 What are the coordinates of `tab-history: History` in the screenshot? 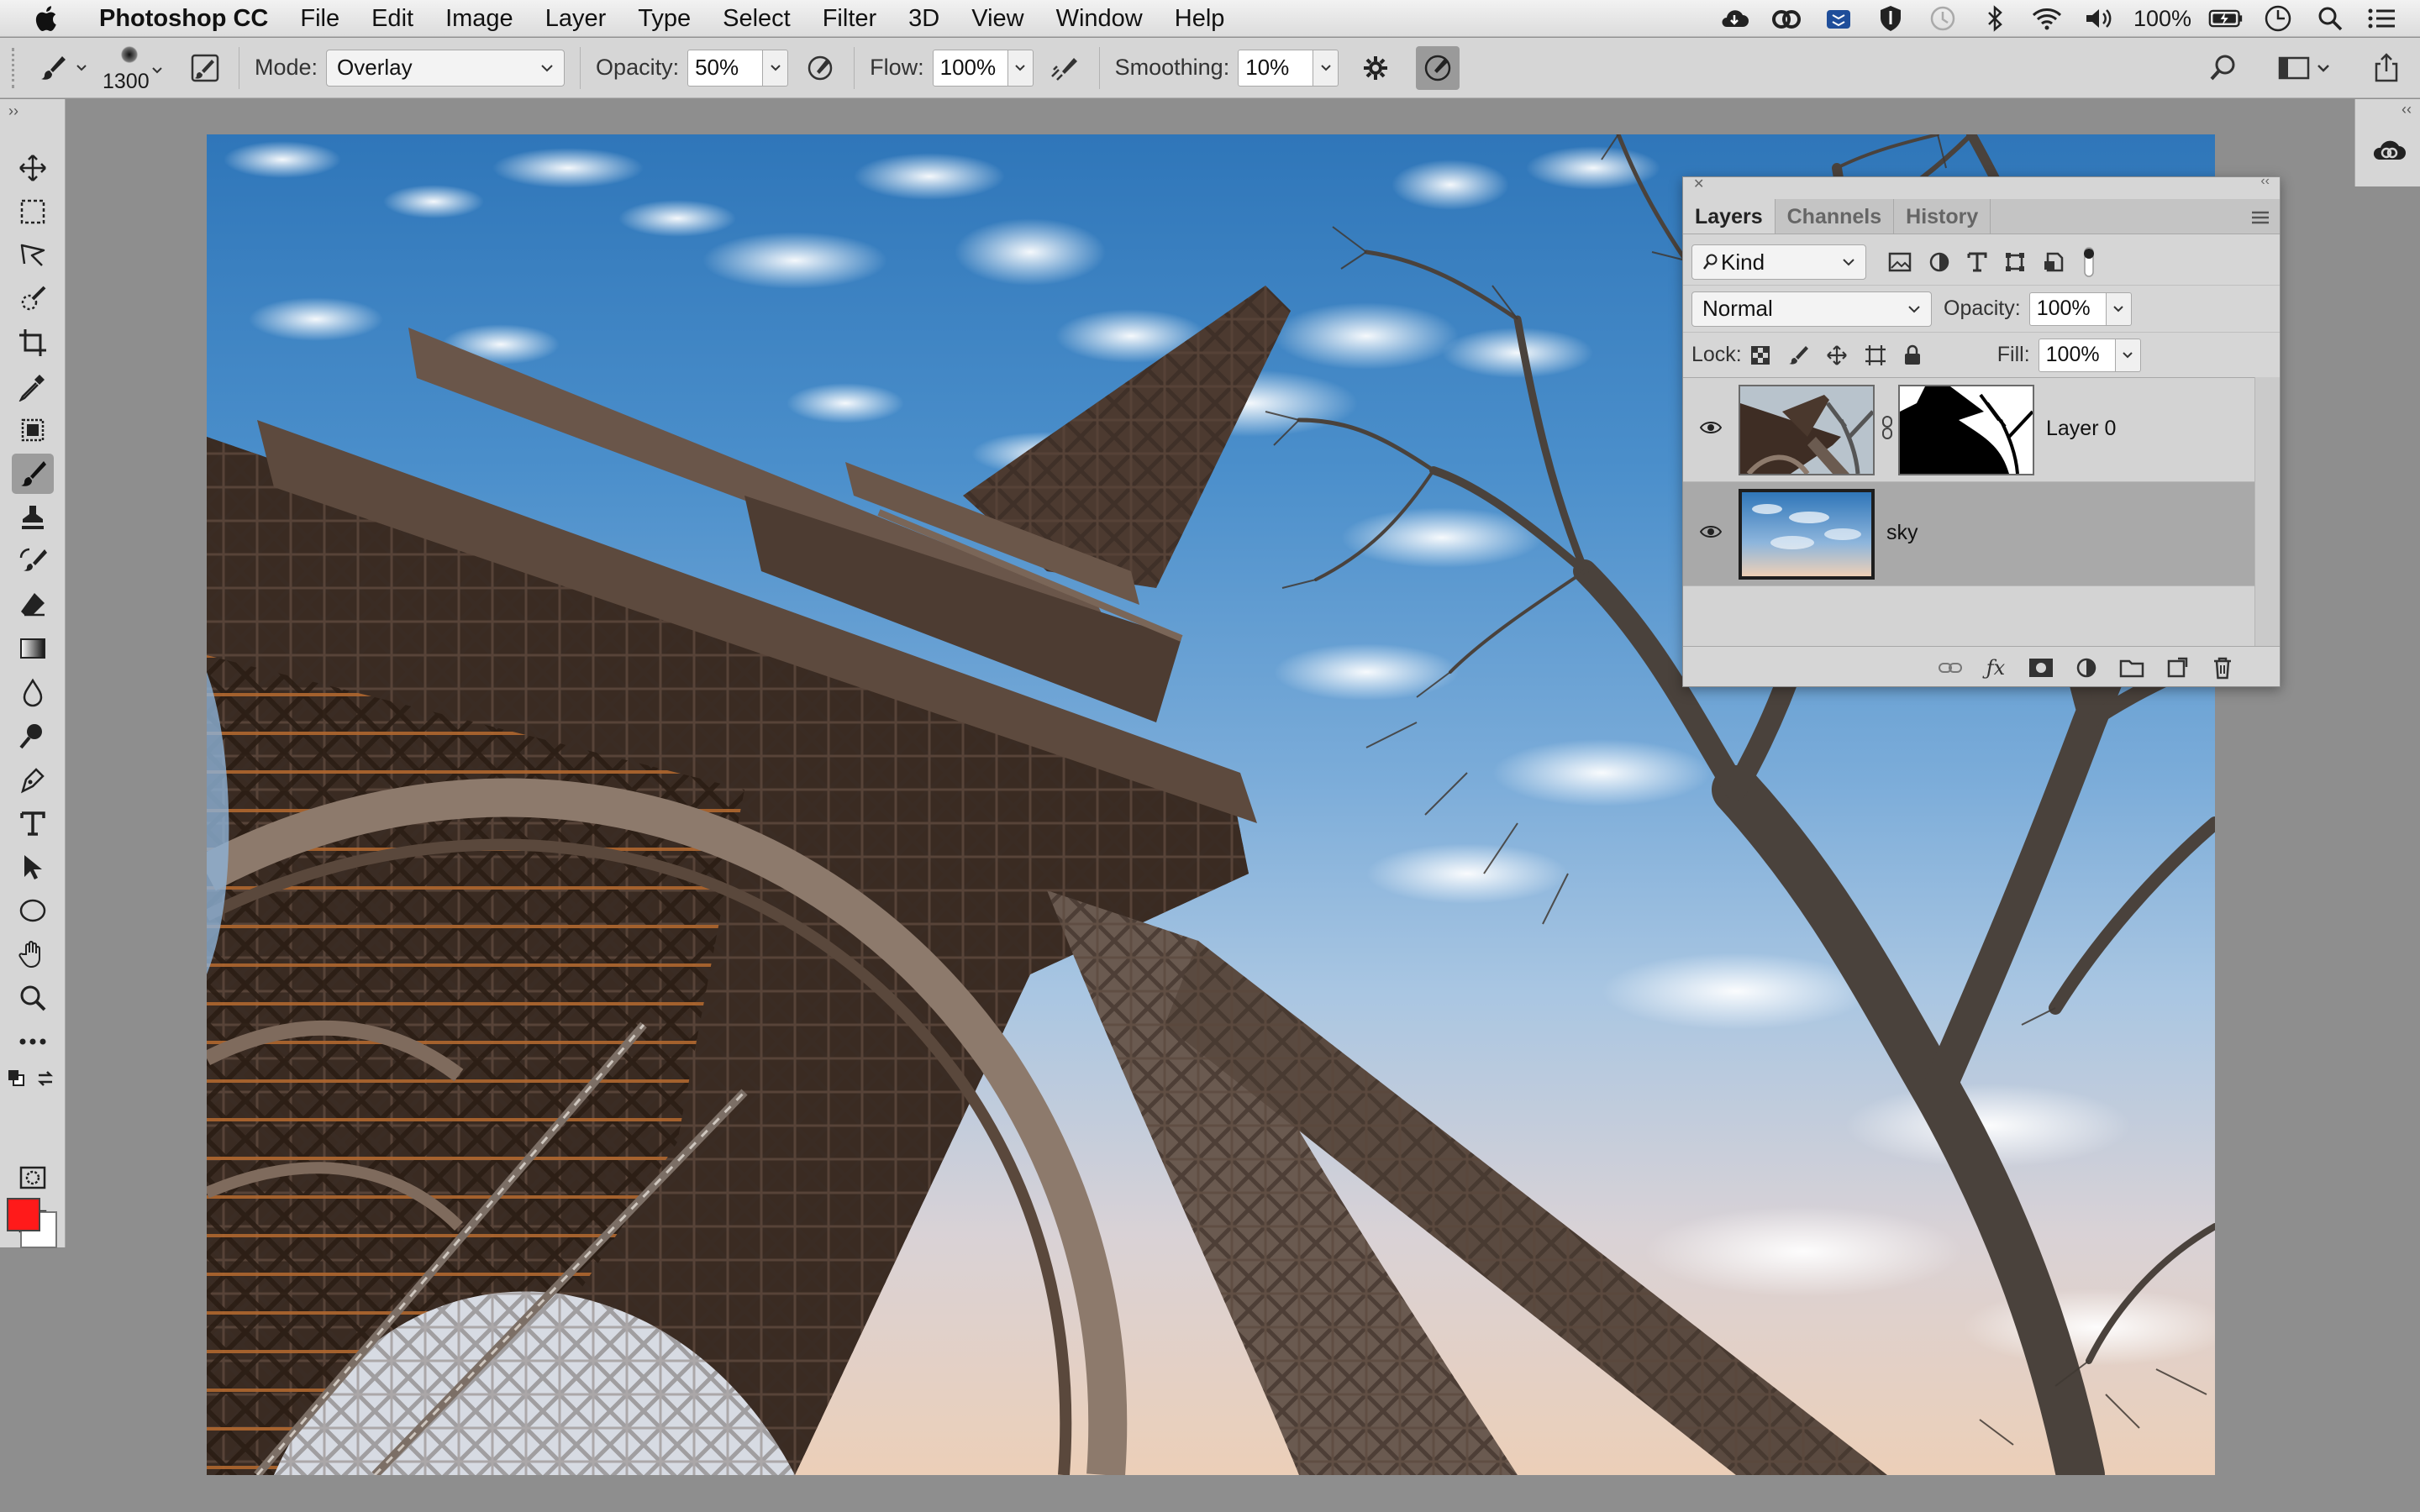 It's located at (1942, 216).